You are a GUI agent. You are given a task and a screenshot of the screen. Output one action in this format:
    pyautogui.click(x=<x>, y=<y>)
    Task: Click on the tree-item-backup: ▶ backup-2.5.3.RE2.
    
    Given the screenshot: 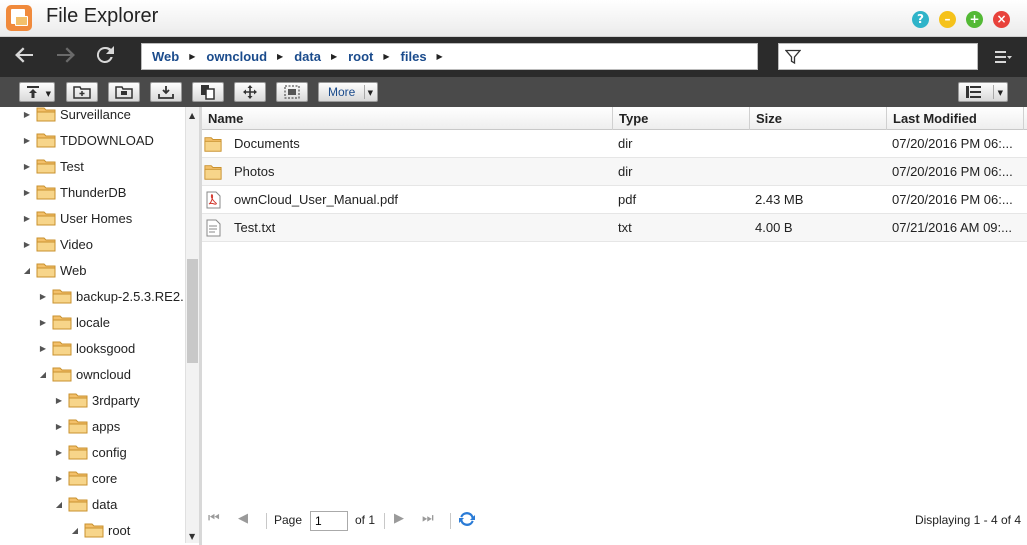 What is the action you would take?
    pyautogui.click(x=111, y=296)
    